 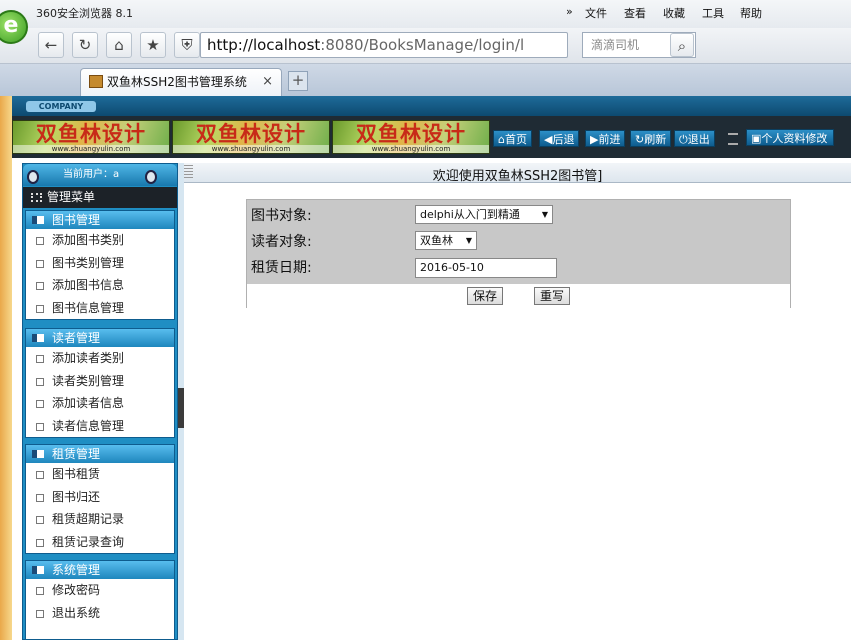 What do you see at coordinates (552, 296) in the screenshot?
I see `reset-button: 重写` at bounding box center [552, 296].